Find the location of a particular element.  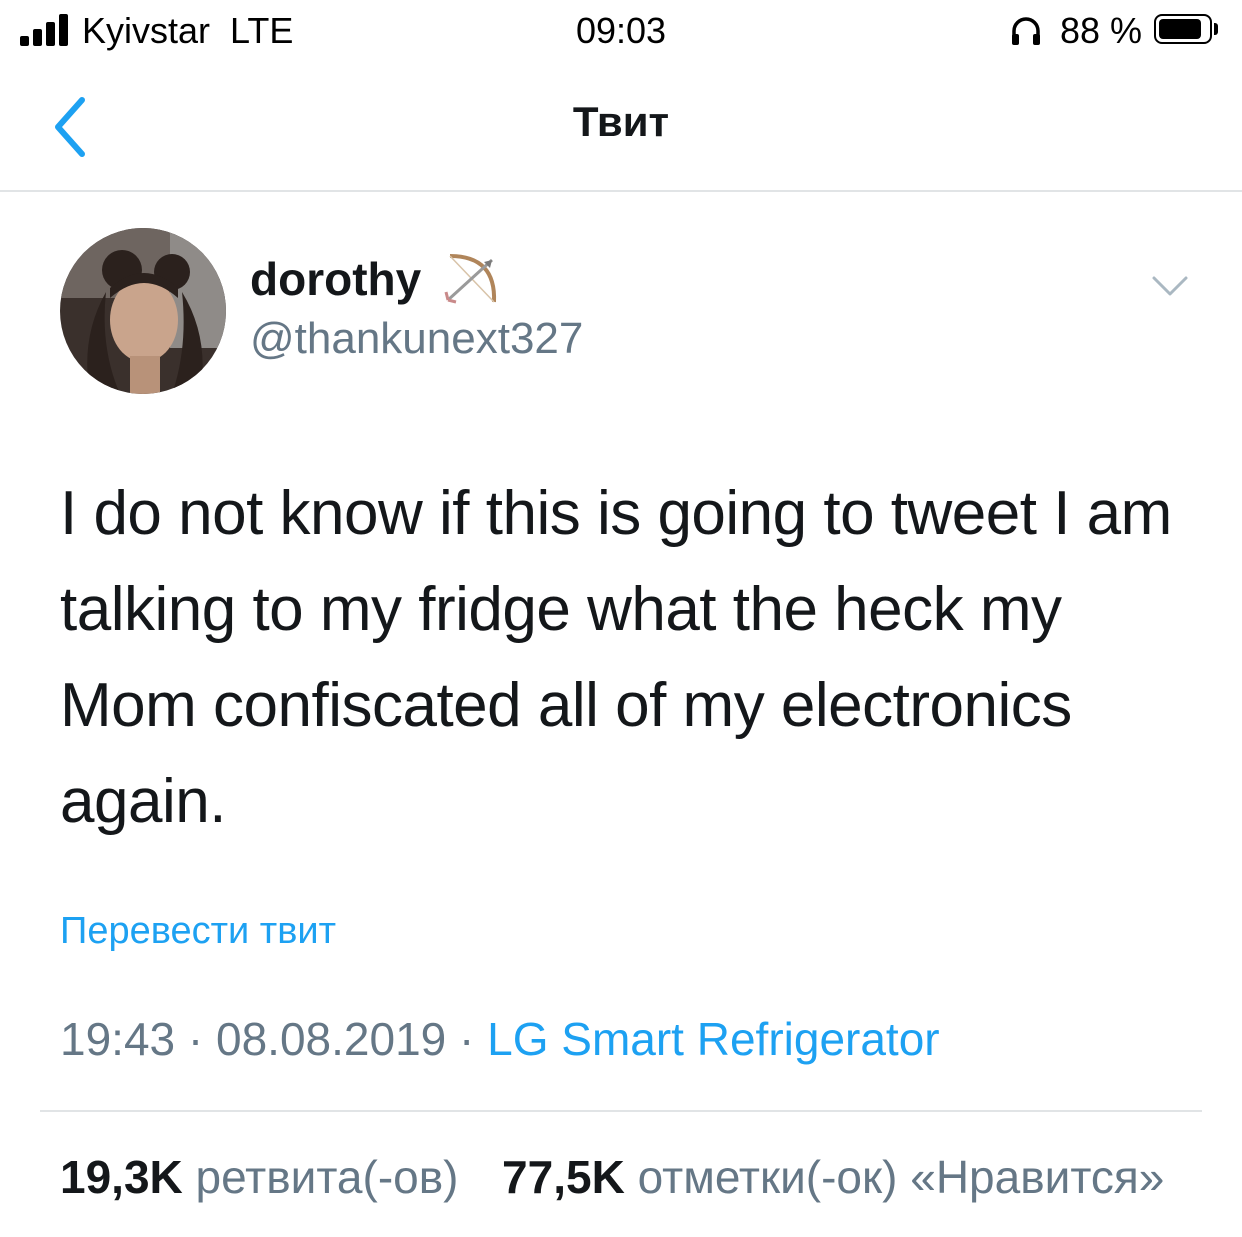

likes-stat: 77,5K отметки(-ок) «Нравится» is located at coordinates (833, 1177).